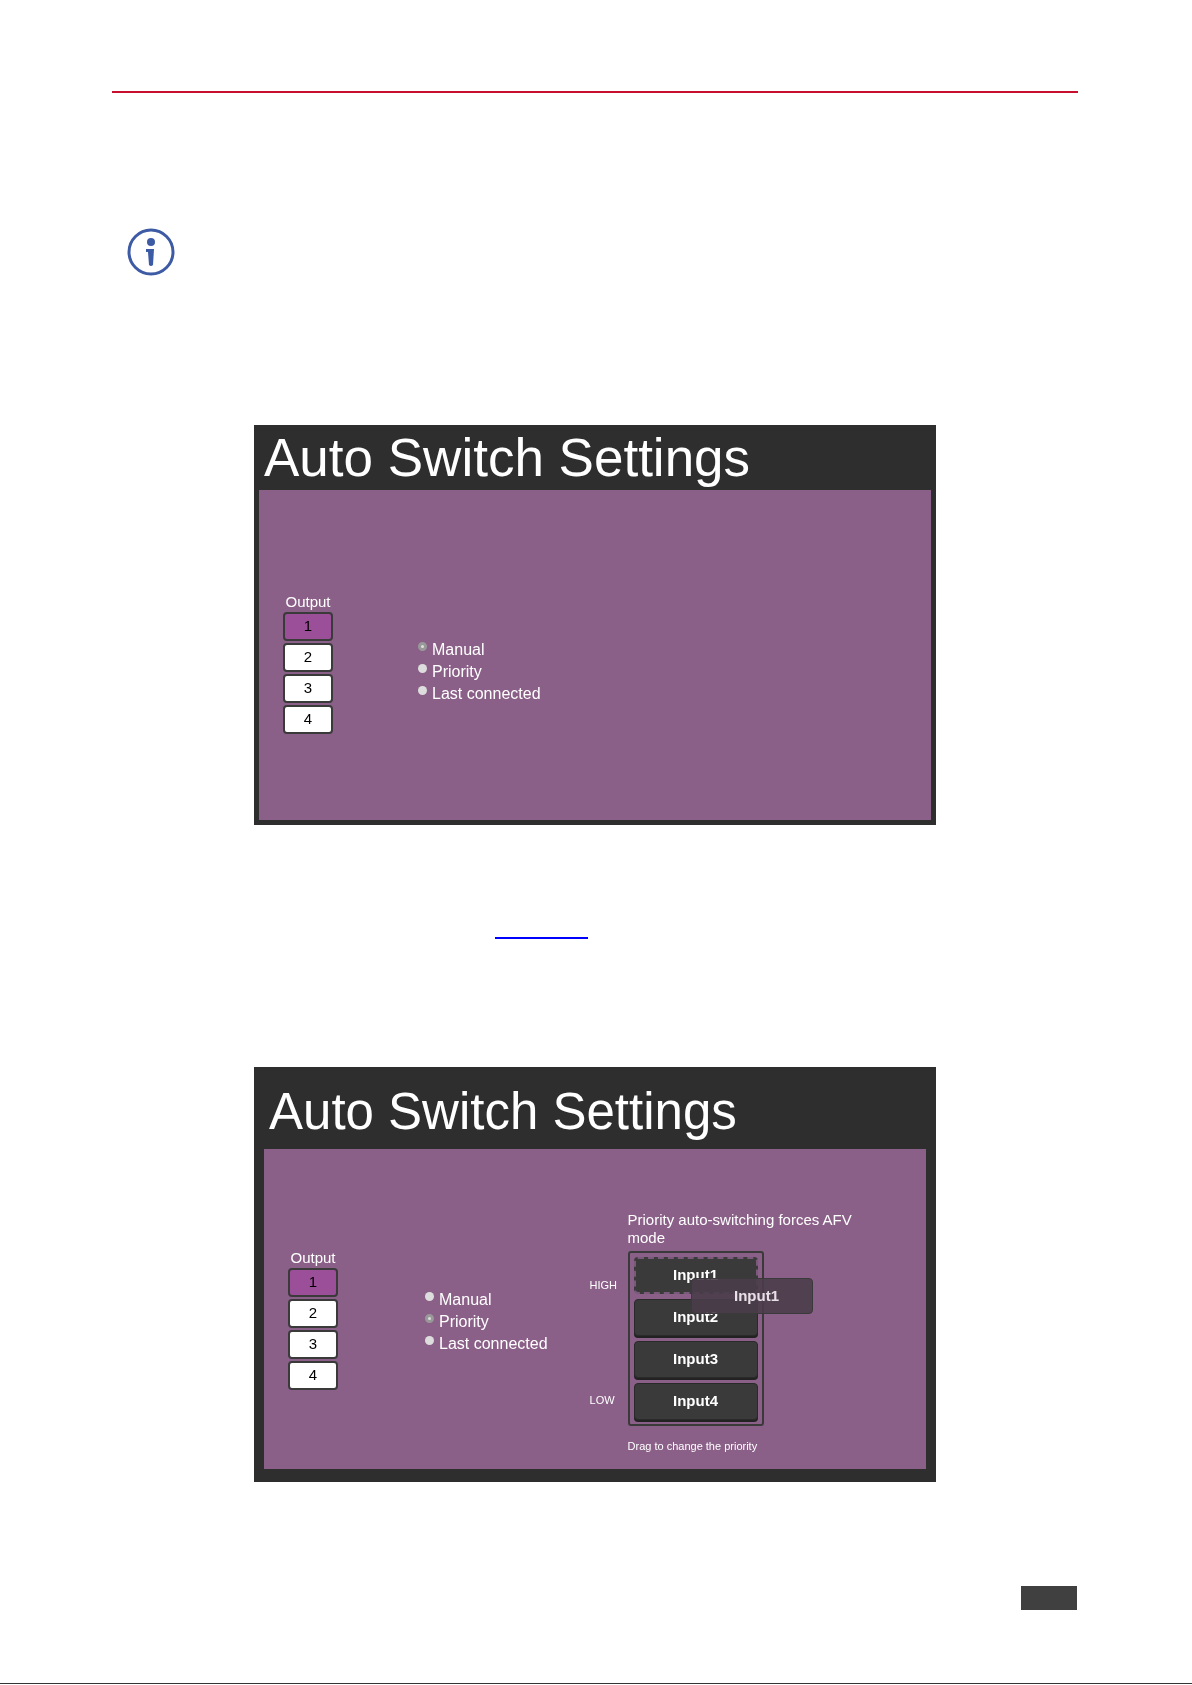 This screenshot has width=1192, height=1685. I want to click on low-label: LOW, so click(602, 1400).